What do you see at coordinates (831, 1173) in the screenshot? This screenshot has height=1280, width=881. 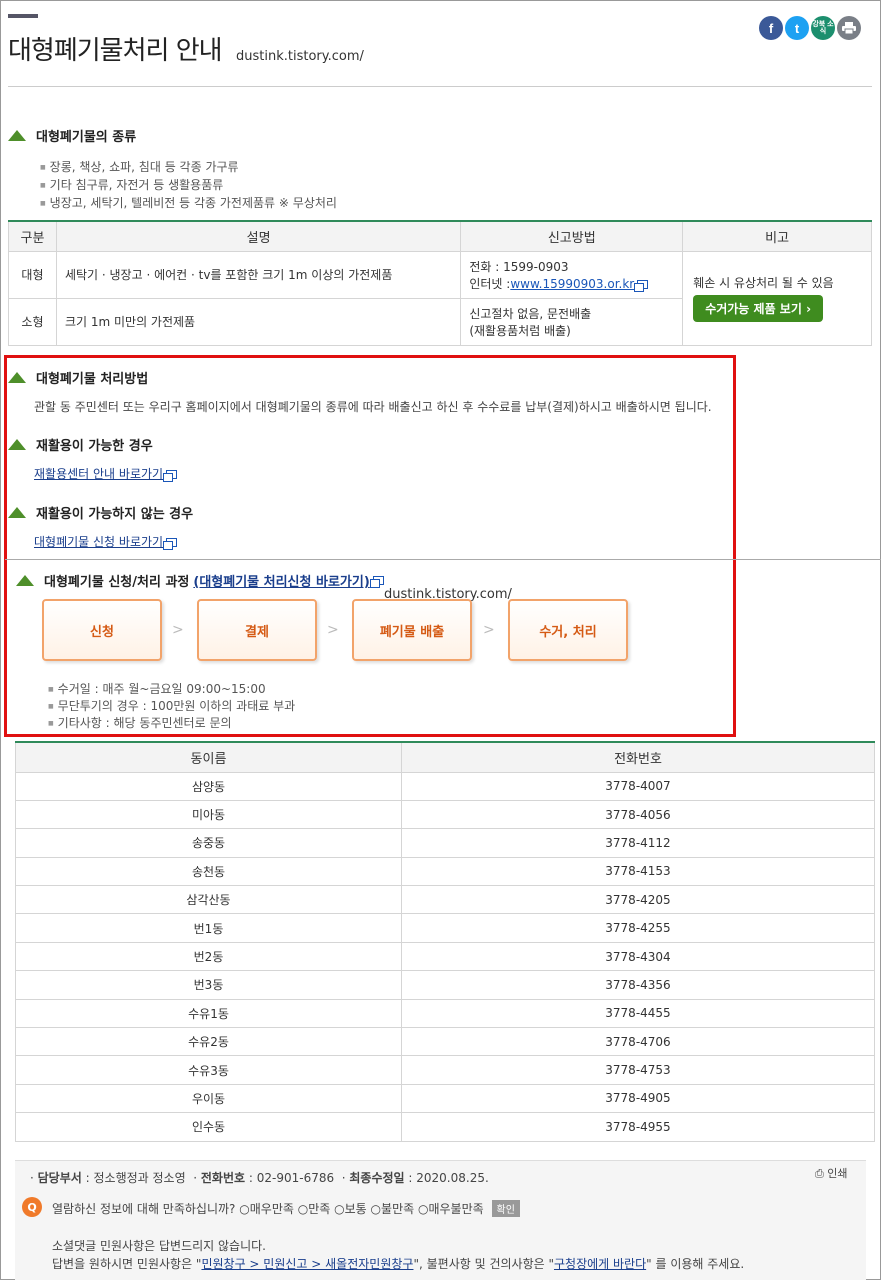 I see `print-button: ⎙ 인쇄` at bounding box center [831, 1173].